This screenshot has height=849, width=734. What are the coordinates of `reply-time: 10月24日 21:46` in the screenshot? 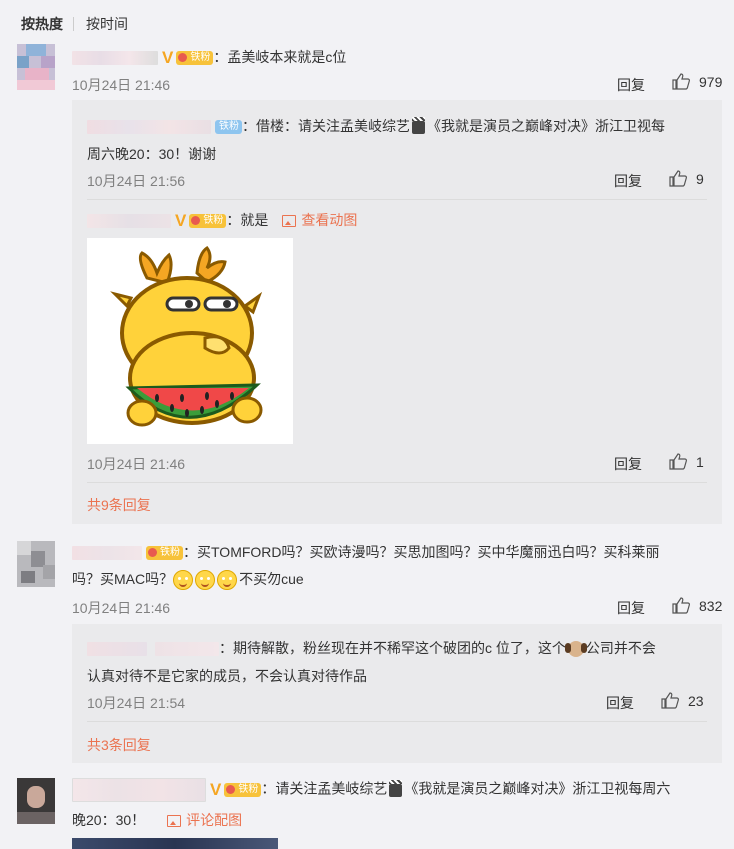 It's located at (136, 464).